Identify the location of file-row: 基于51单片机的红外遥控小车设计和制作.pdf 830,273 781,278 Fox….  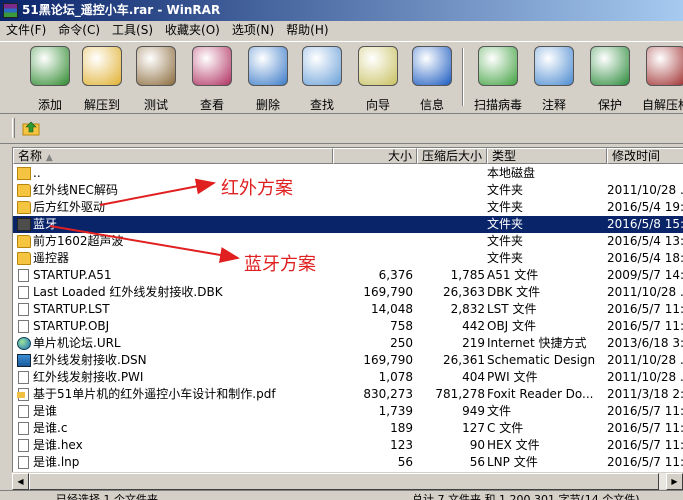
(348, 394).